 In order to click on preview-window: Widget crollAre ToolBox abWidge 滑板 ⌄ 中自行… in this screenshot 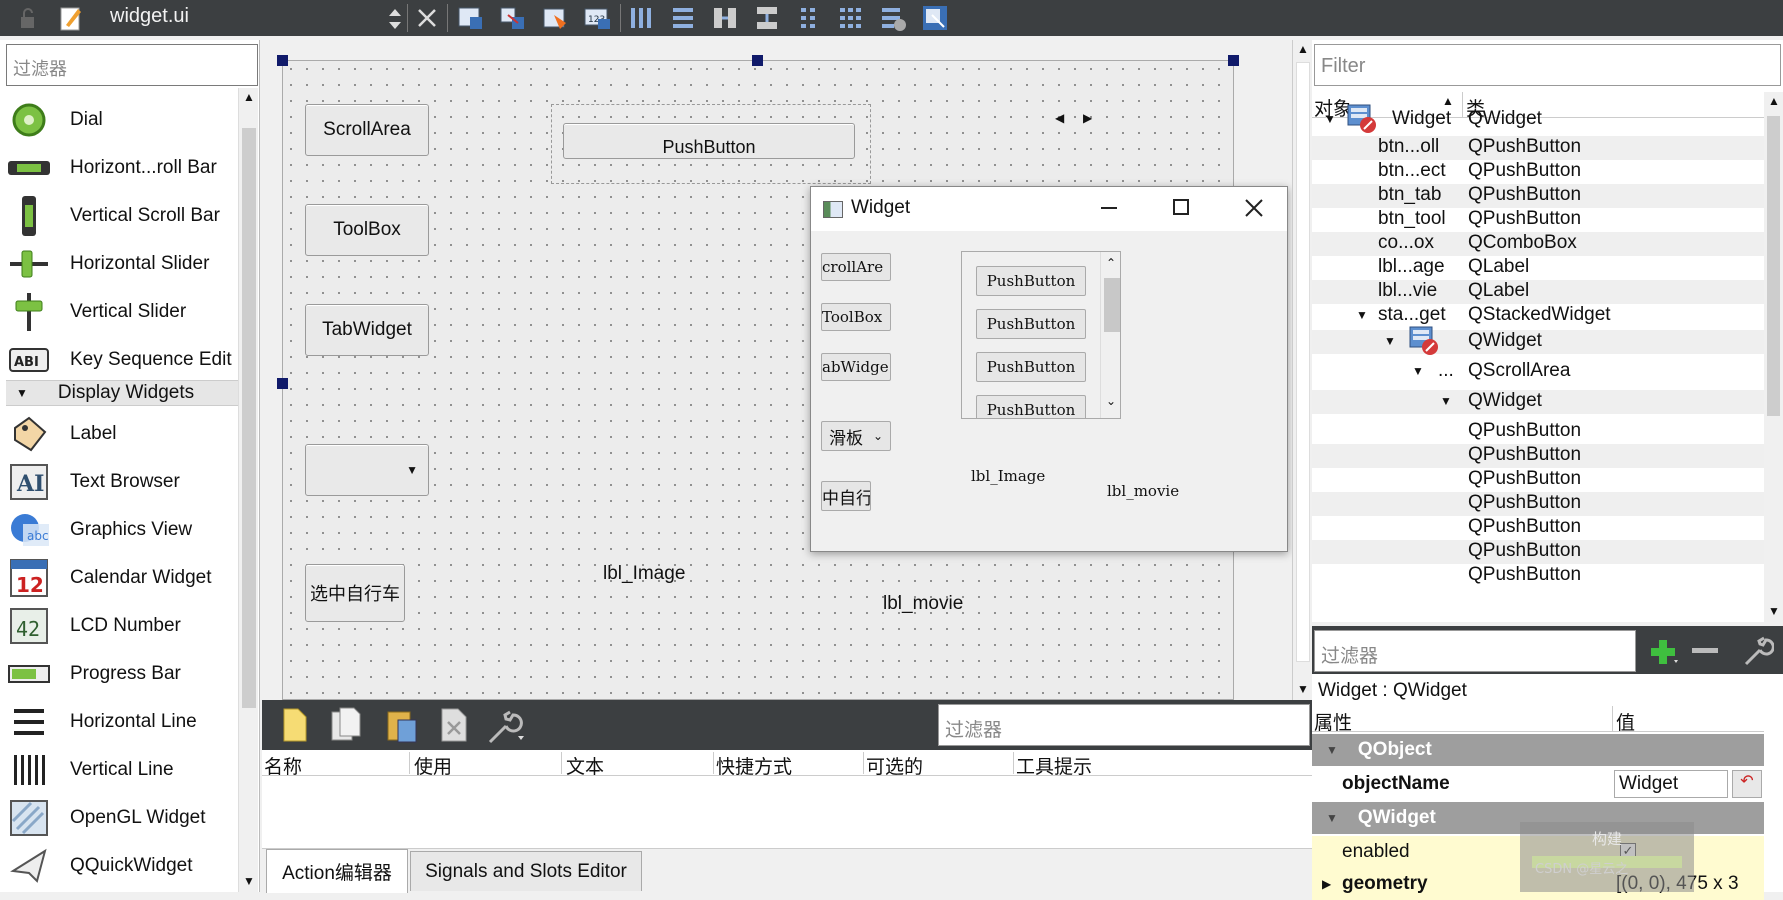, I will do `click(1049, 369)`.